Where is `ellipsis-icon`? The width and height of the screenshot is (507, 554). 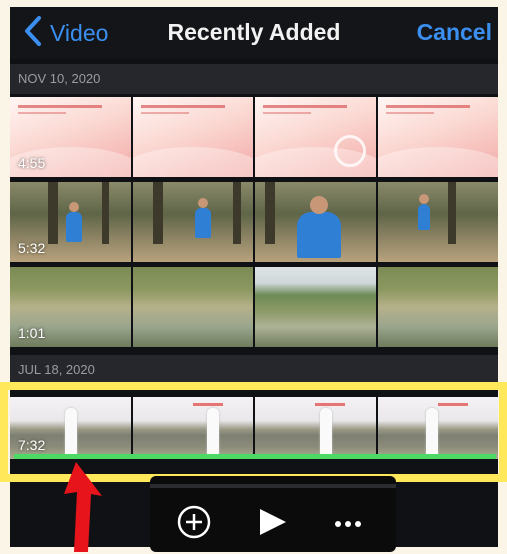
ellipsis-icon is located at coordinates (348, 533).